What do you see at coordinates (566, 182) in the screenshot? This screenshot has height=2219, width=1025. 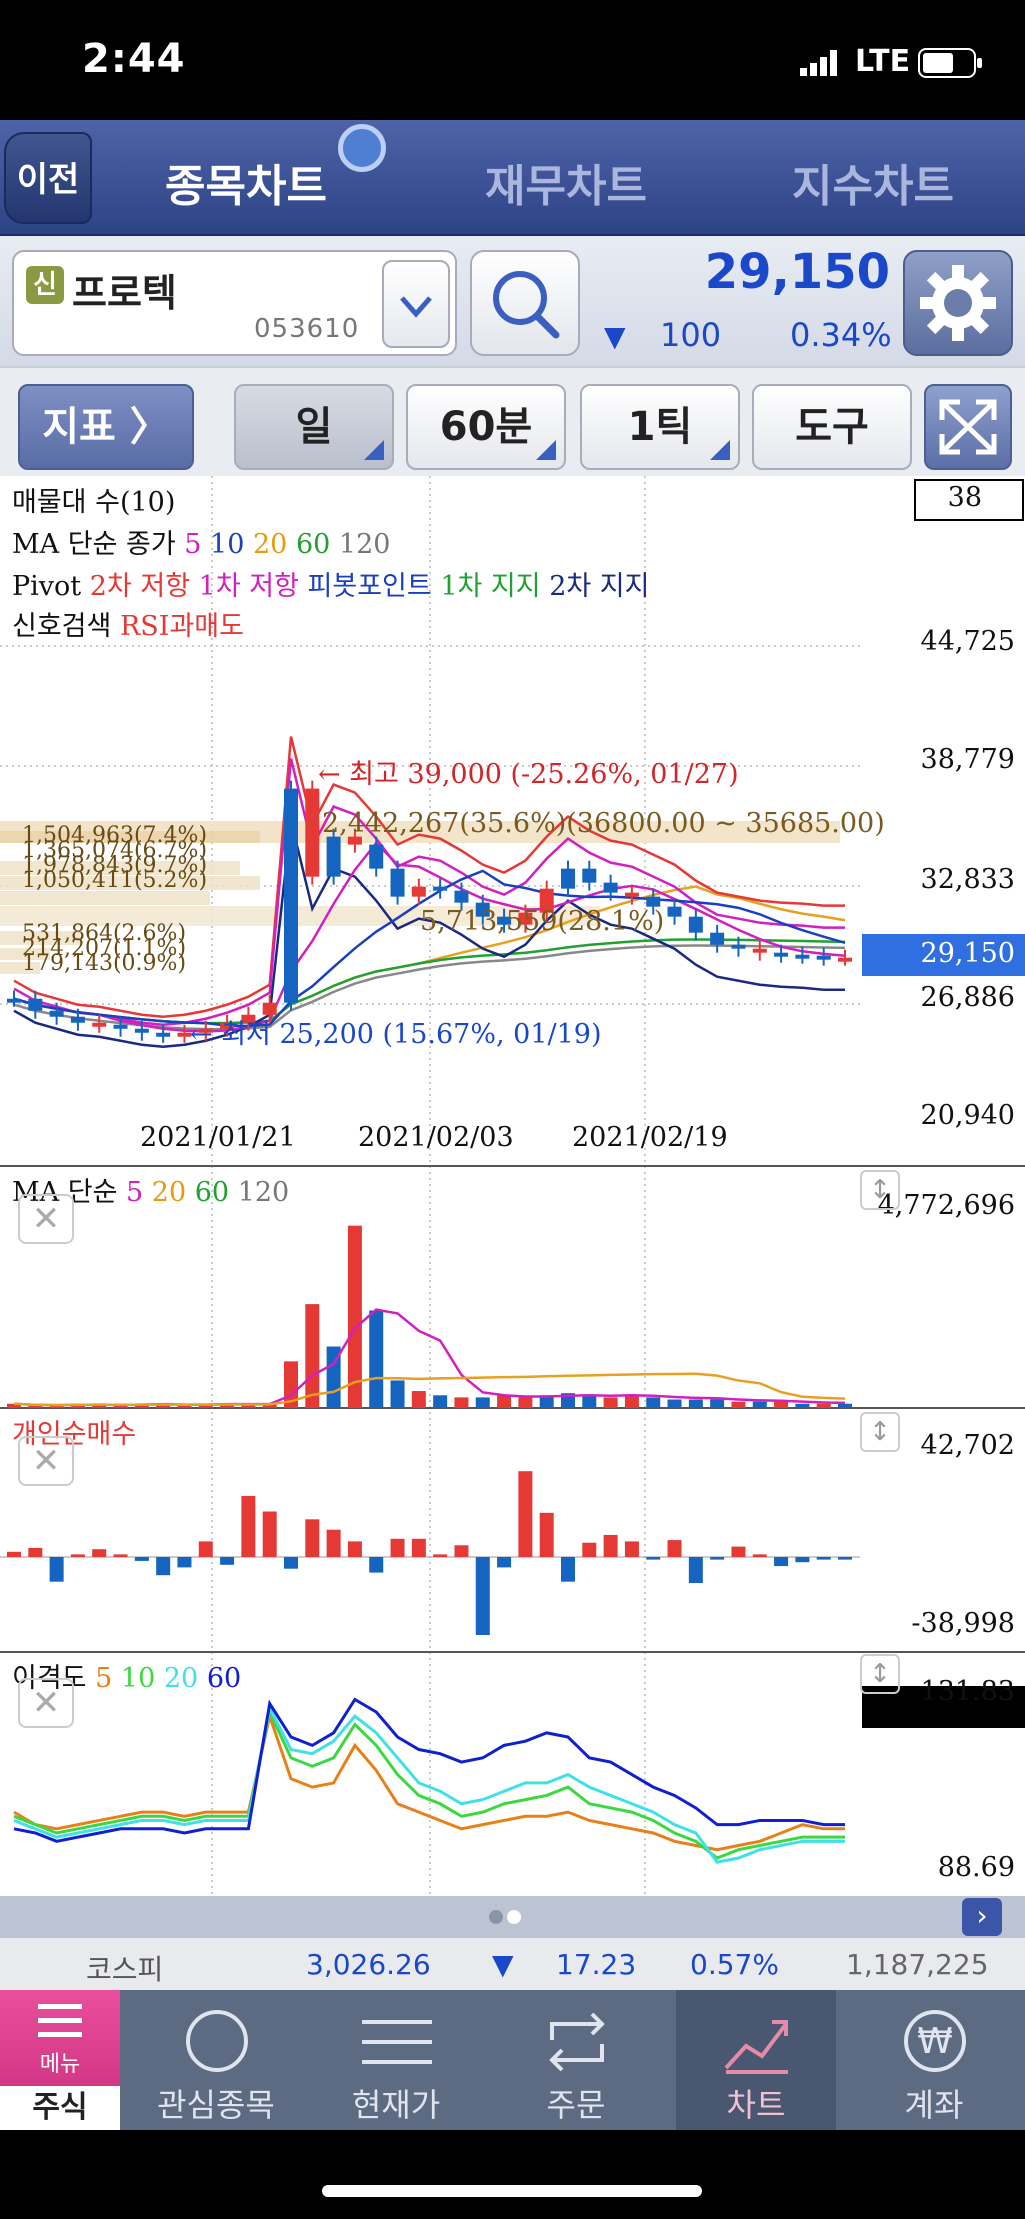 I see `tab-financial-chart: 재무차트` at bounding box center [566, 182].